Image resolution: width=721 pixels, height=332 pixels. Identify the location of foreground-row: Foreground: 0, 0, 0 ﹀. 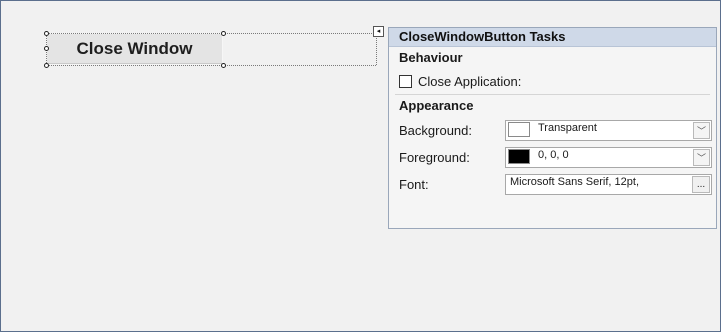
(552, 157).